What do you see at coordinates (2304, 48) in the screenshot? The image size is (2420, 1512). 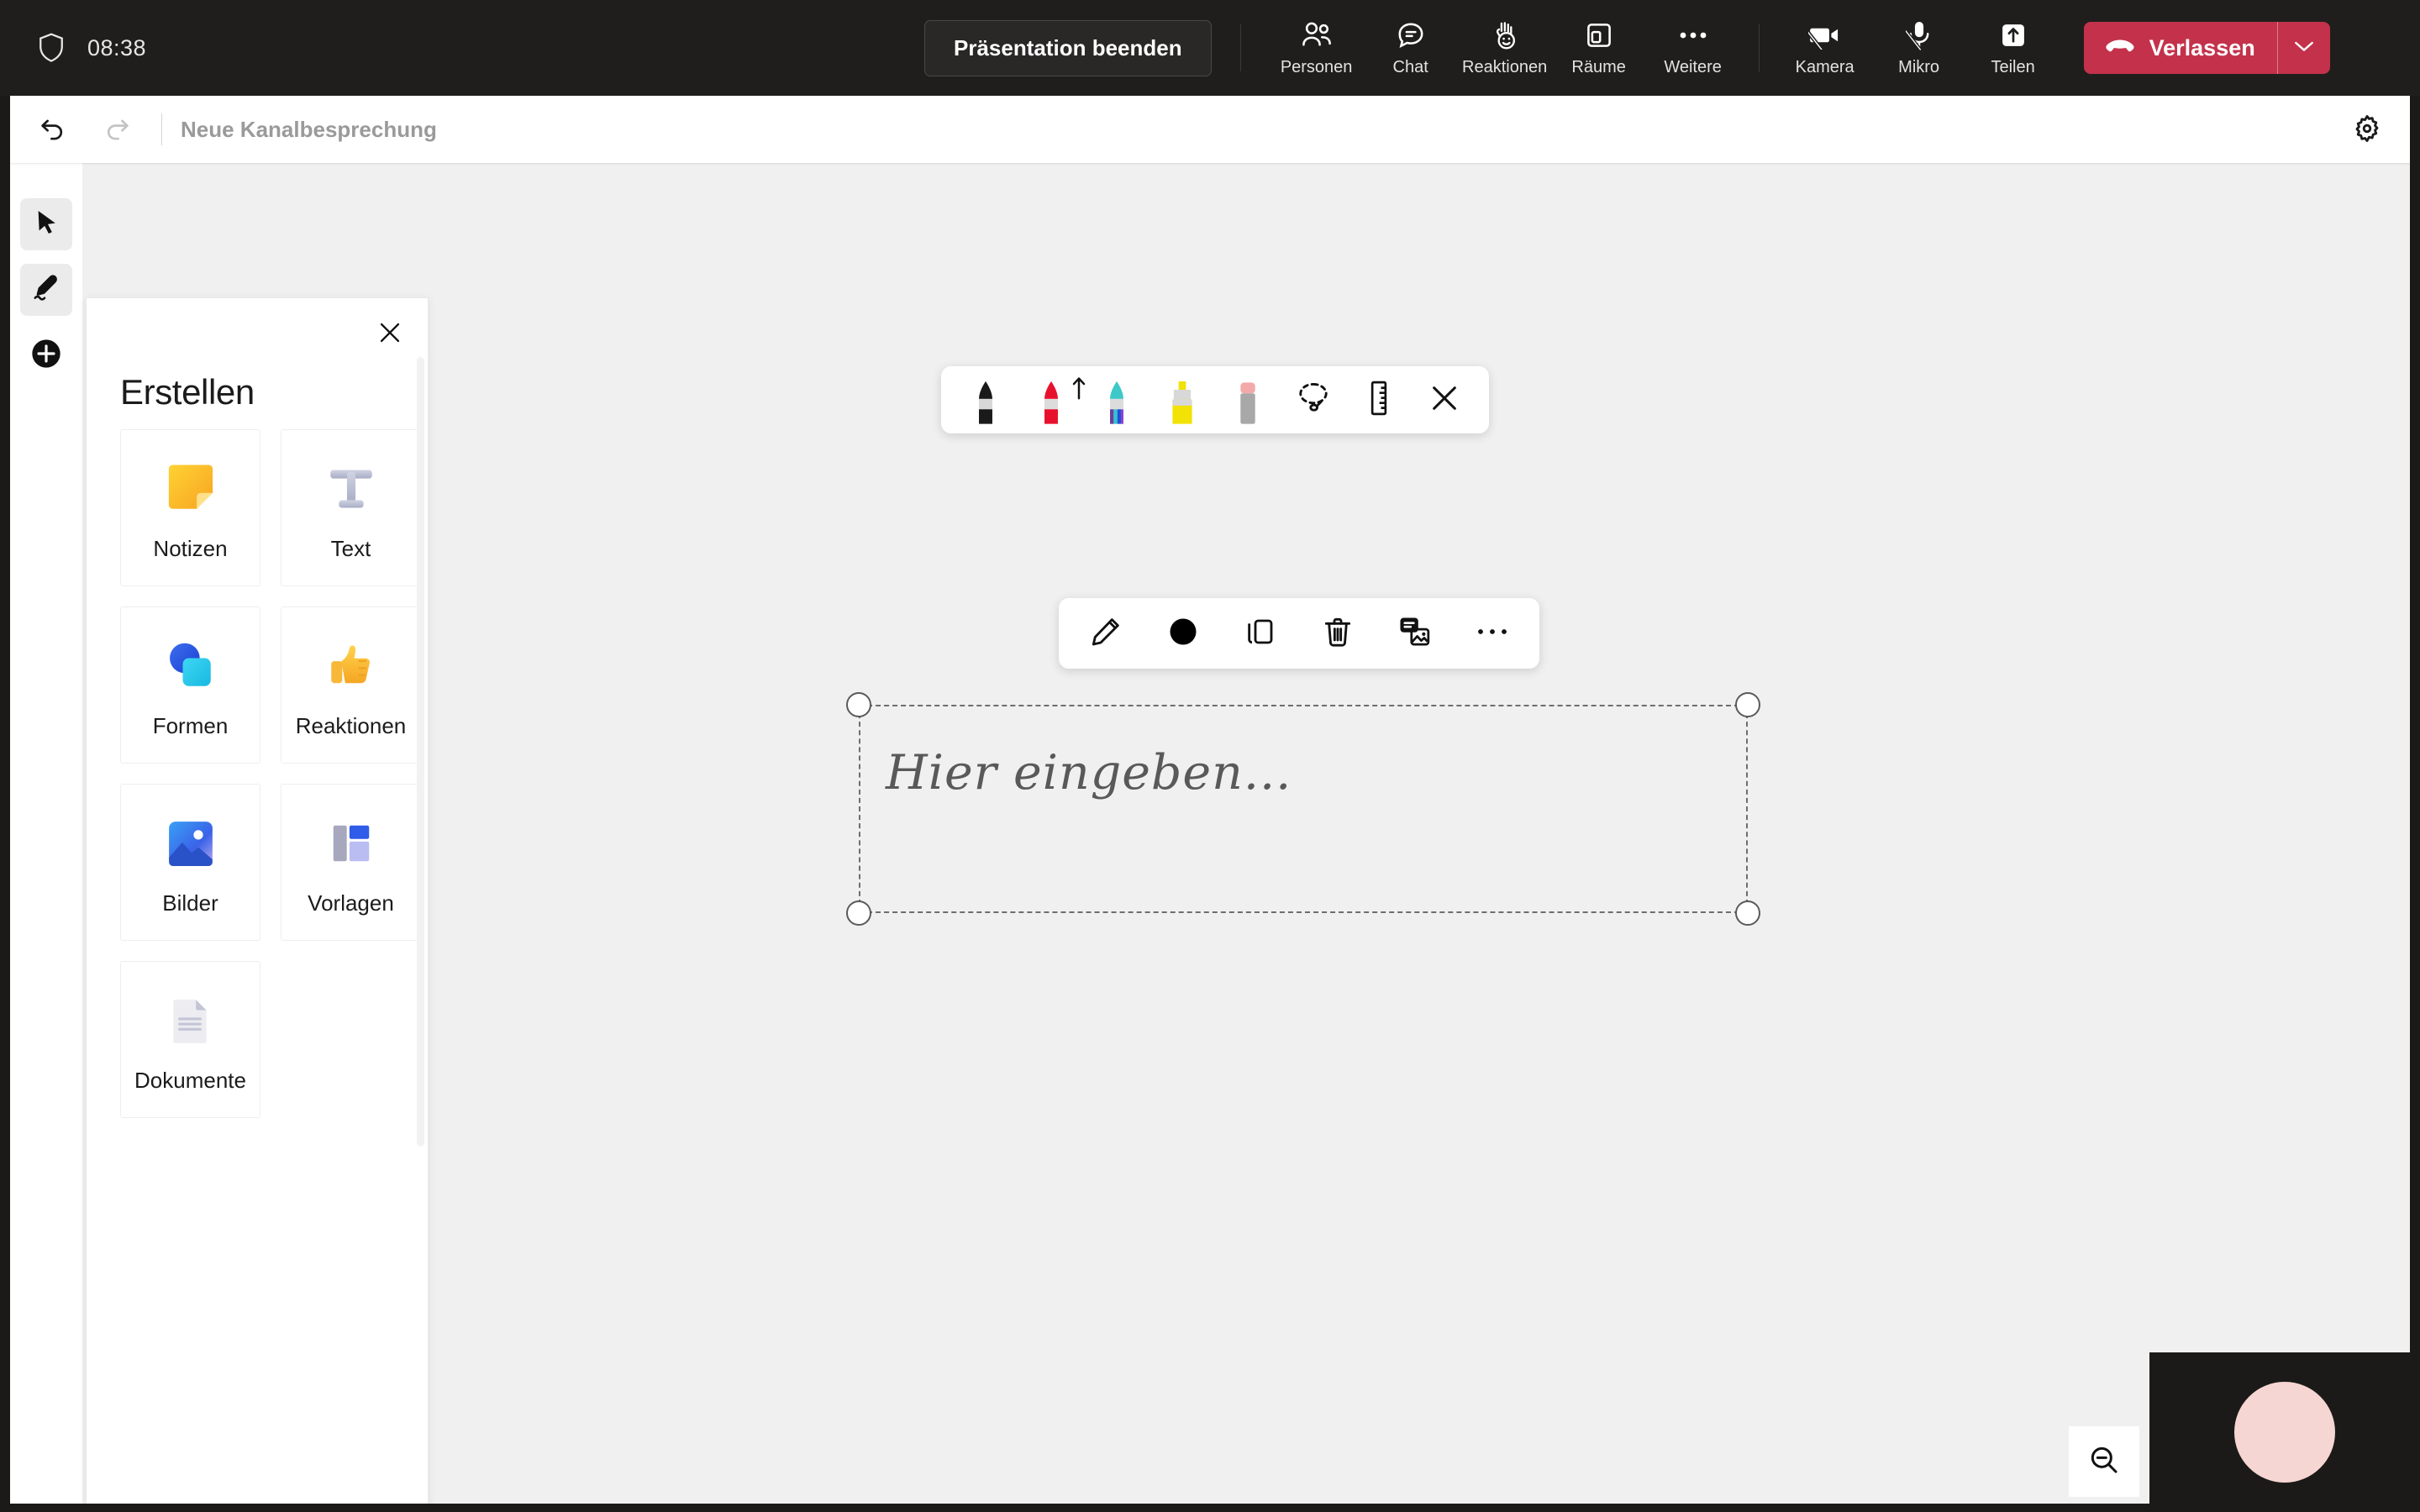 I see `leave-options-button` at bounding box center [2304, 48].